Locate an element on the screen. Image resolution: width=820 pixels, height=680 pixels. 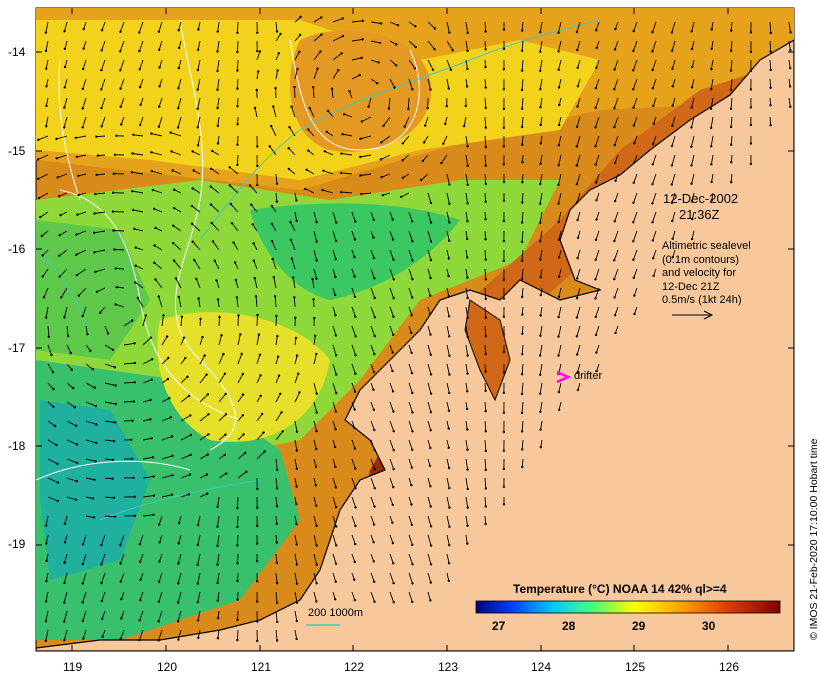
date-label: 12-Dec-2002 is located at coordinates (701, 198).